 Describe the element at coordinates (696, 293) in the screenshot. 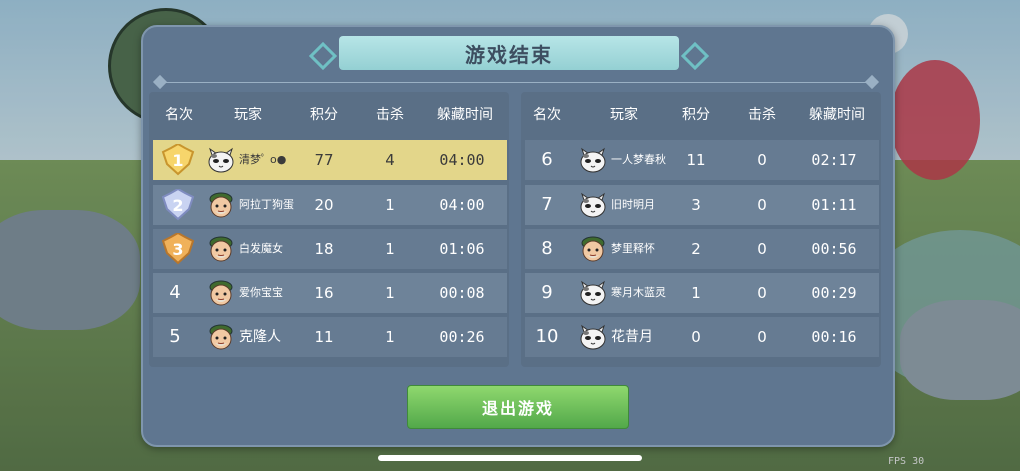

I see `player-score: 1` at that location.